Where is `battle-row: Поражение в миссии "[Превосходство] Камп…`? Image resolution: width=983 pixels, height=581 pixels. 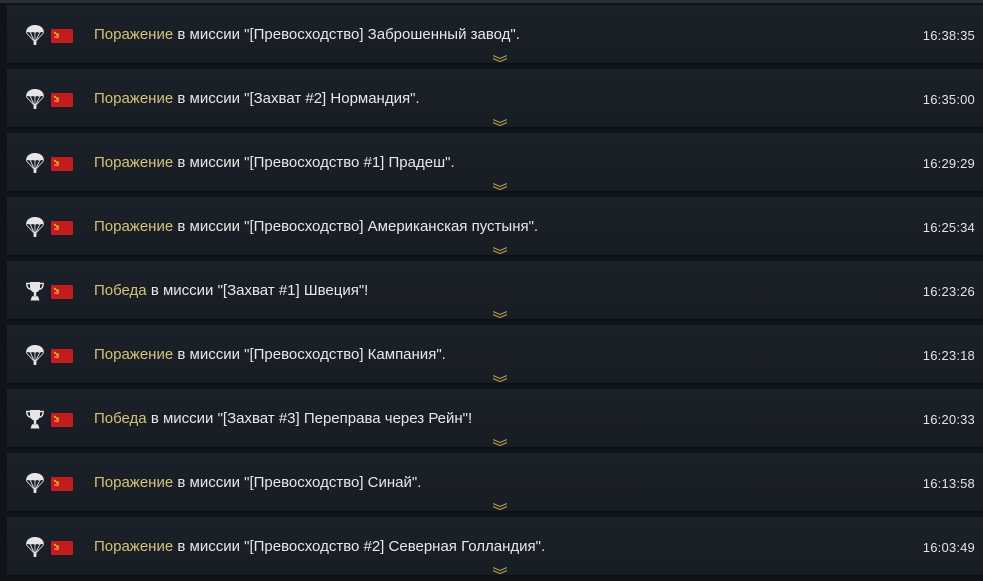
battle-row: Поражение в миссии "[Превосходство] Камп… is located at coordinates (495, 354).